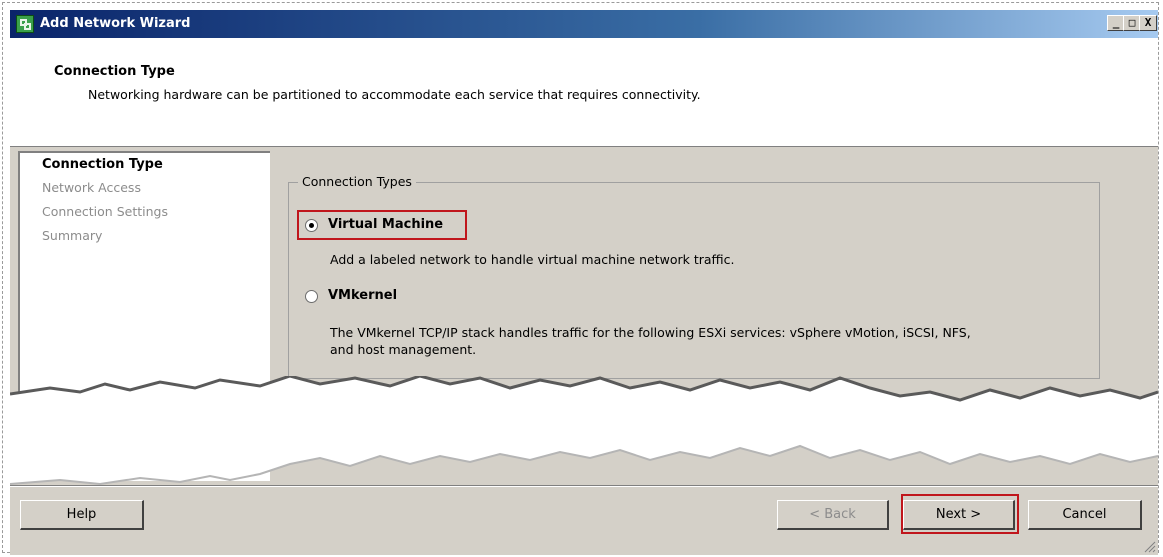 The height and width of the screenshot is (557, 1163). Describe the element at coordinates (357, 181) in the screenshot. I see `connection-types-legend: Connection Types` at that location.